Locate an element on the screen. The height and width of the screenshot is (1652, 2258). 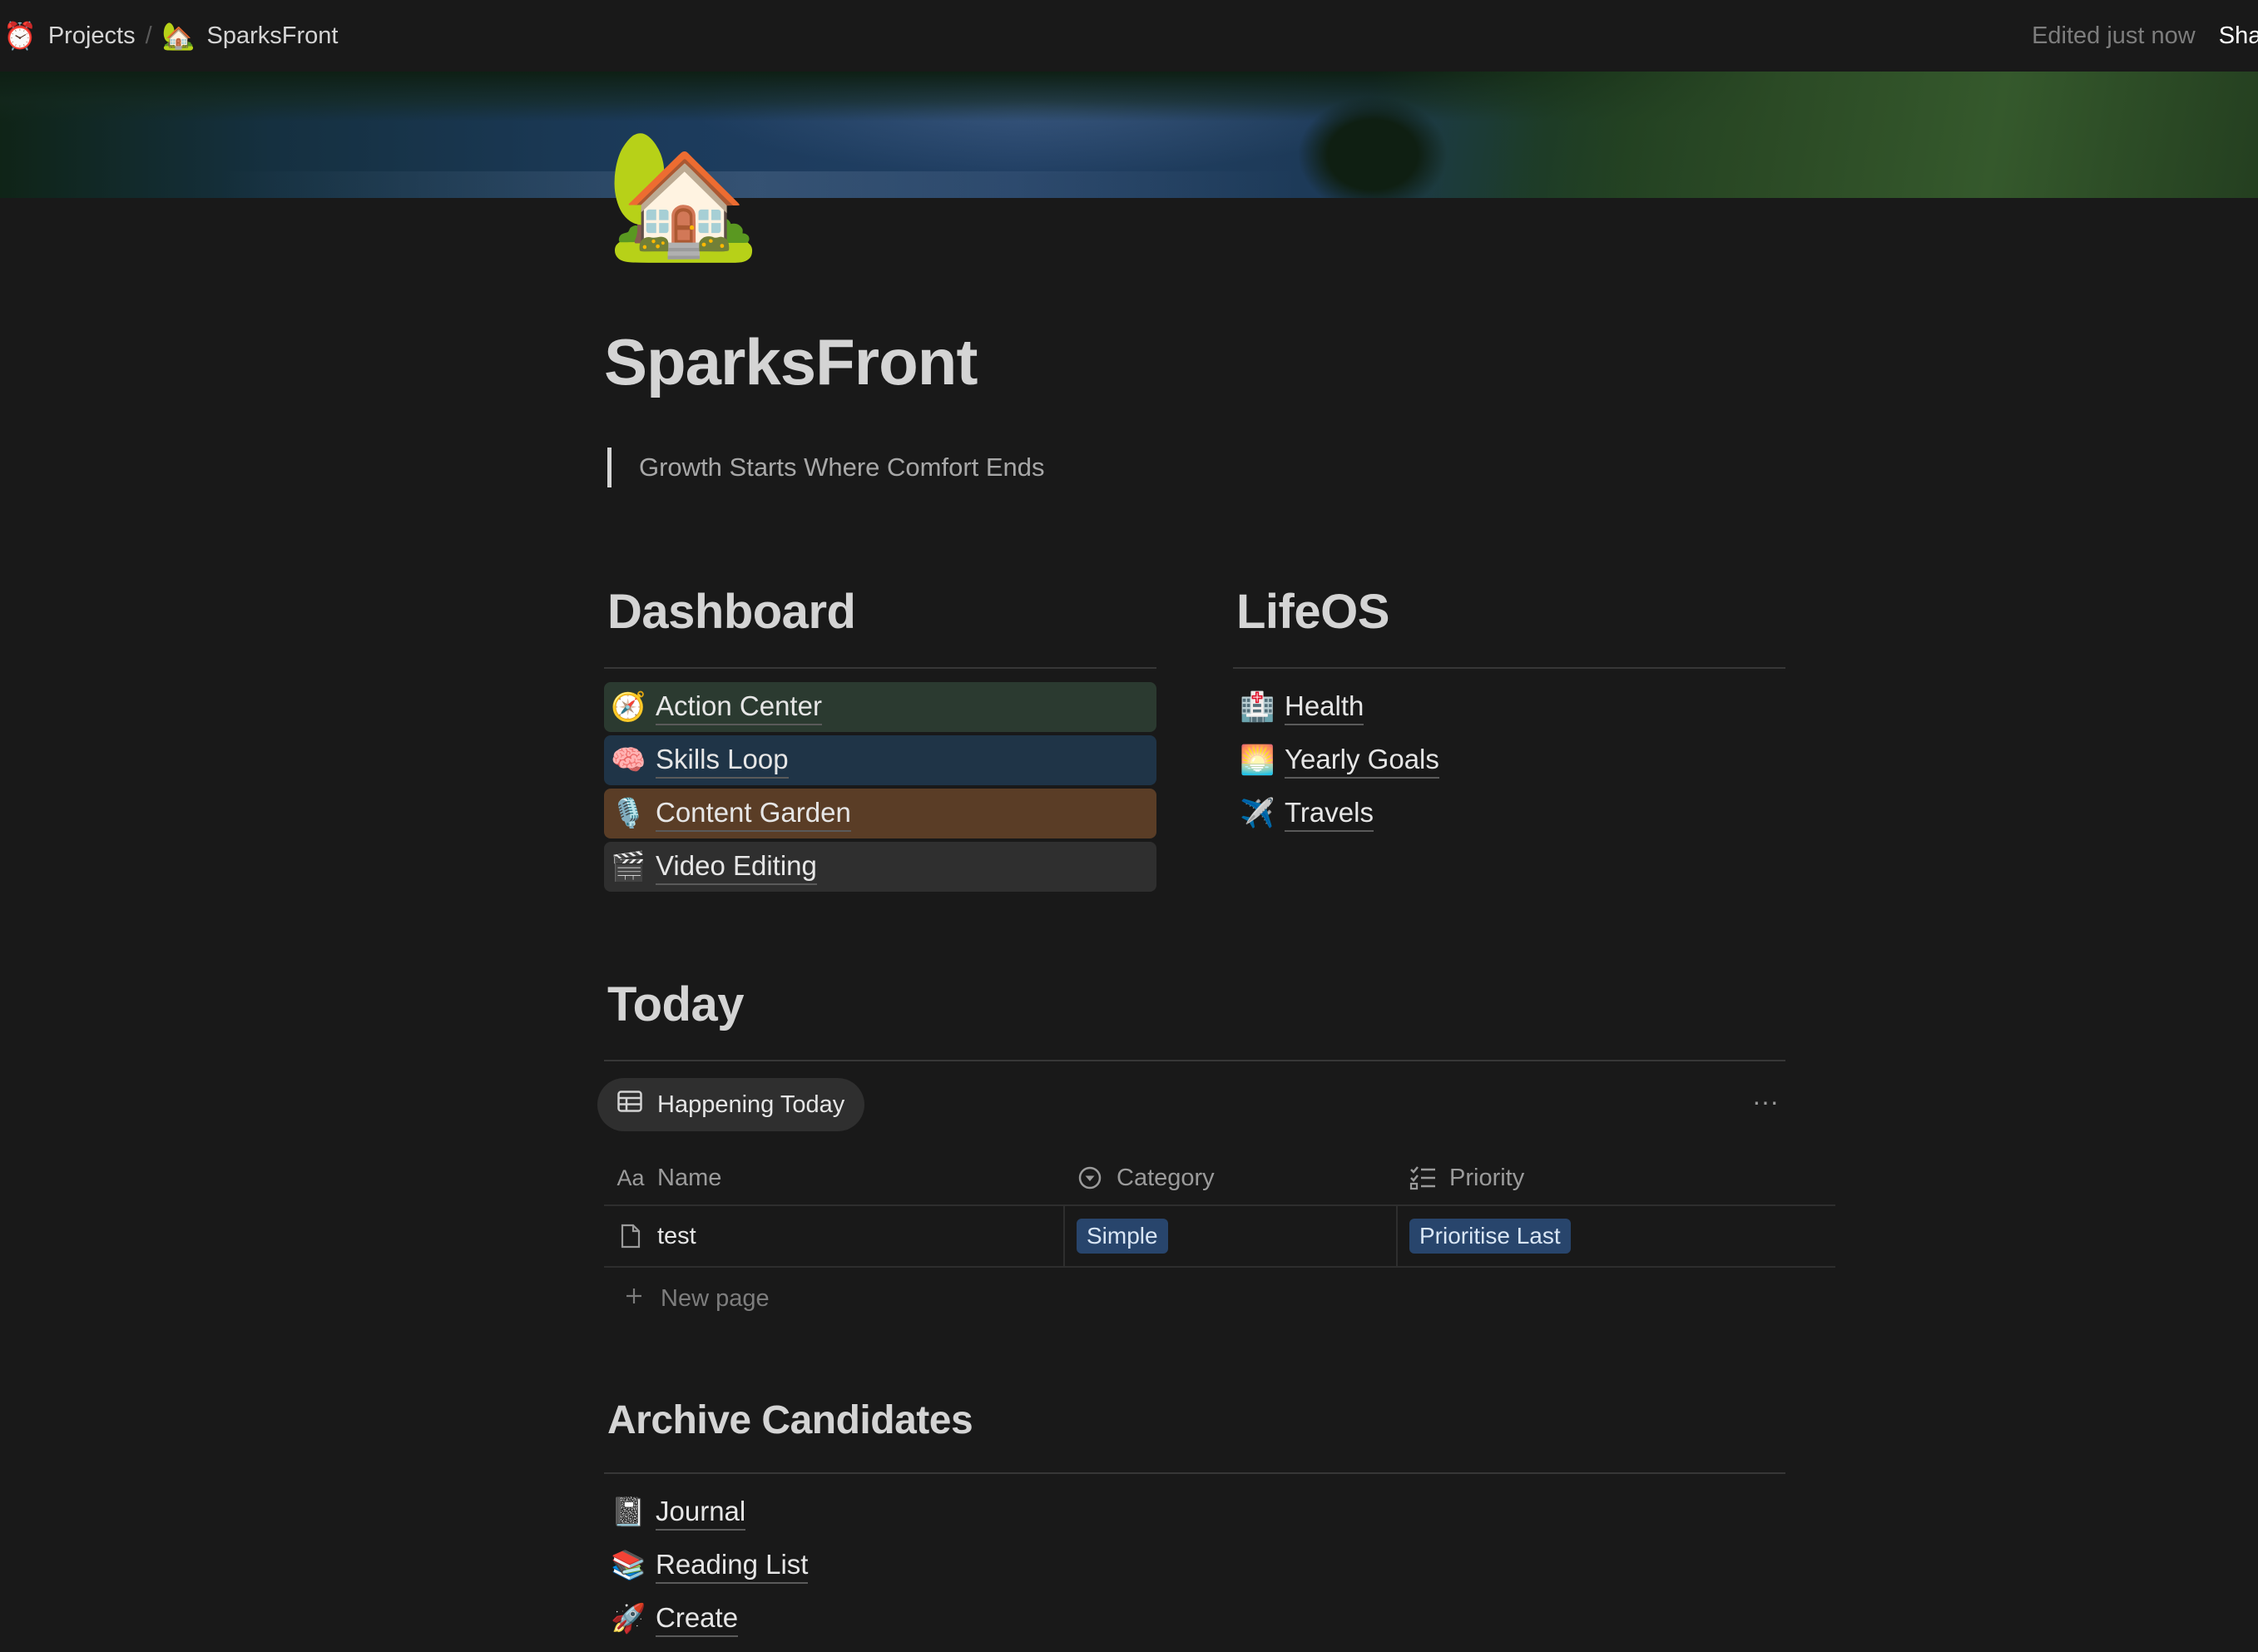
new-page-button: New page is located at coordinates (1219, 1298).